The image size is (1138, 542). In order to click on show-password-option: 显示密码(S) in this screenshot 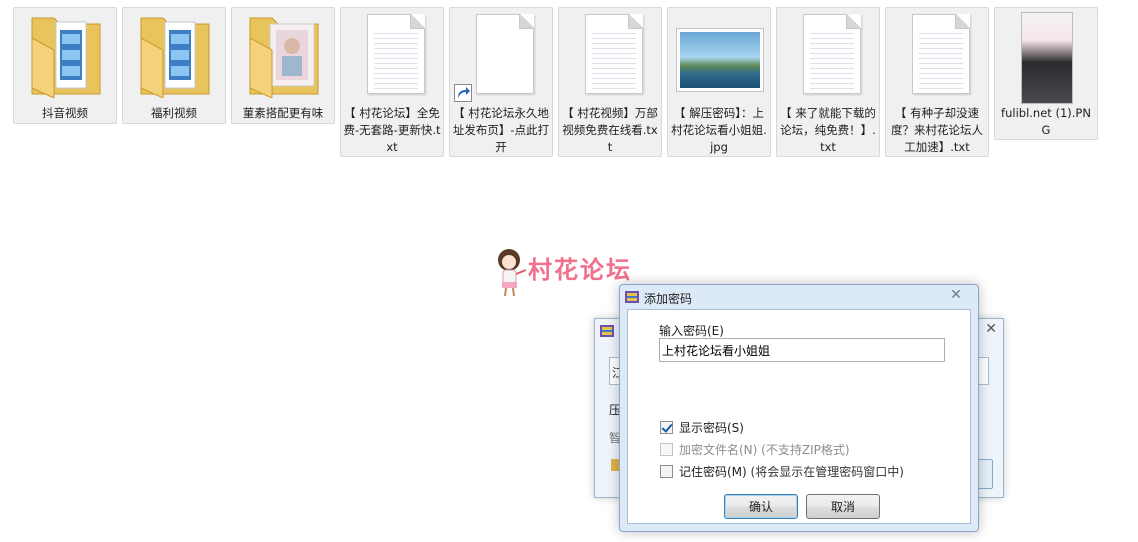, I will do `click(702, 428)`.